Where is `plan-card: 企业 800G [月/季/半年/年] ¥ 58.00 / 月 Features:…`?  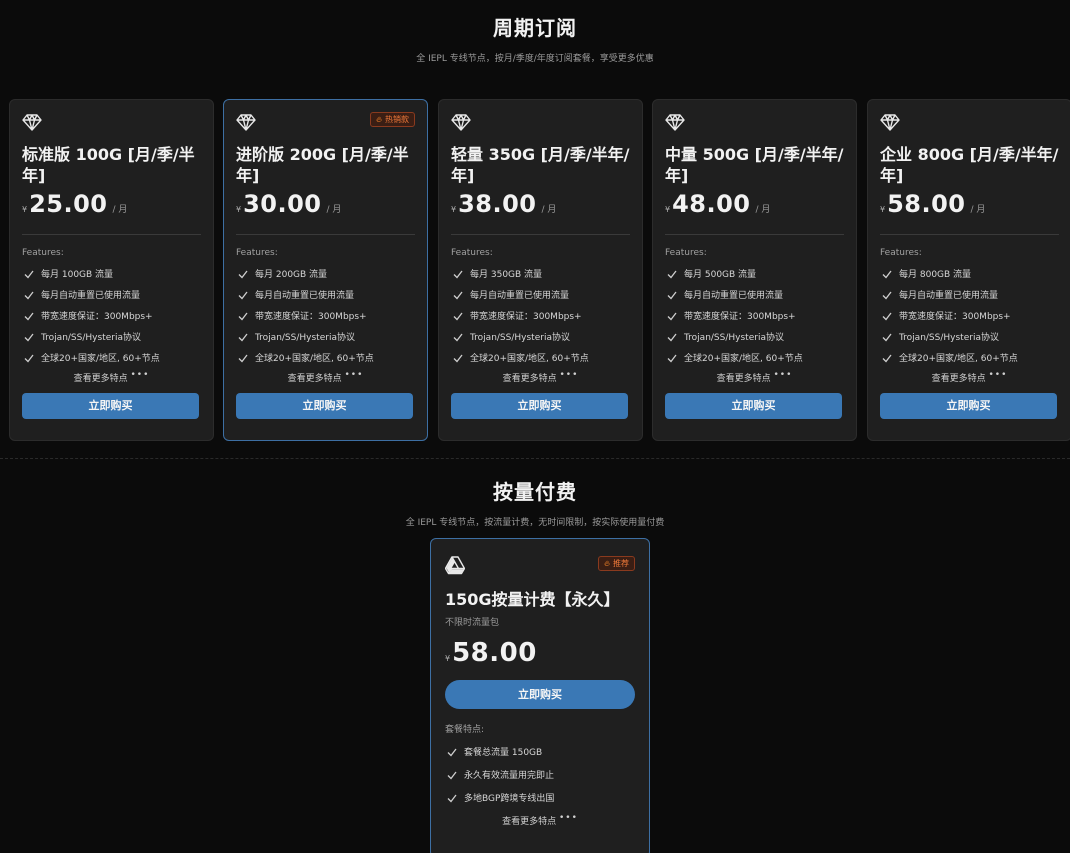
plan-card: 企业 800G [月/季/半年/年] ¥ 58.00 / 月 Features:… is located at coordinates (968, 270).